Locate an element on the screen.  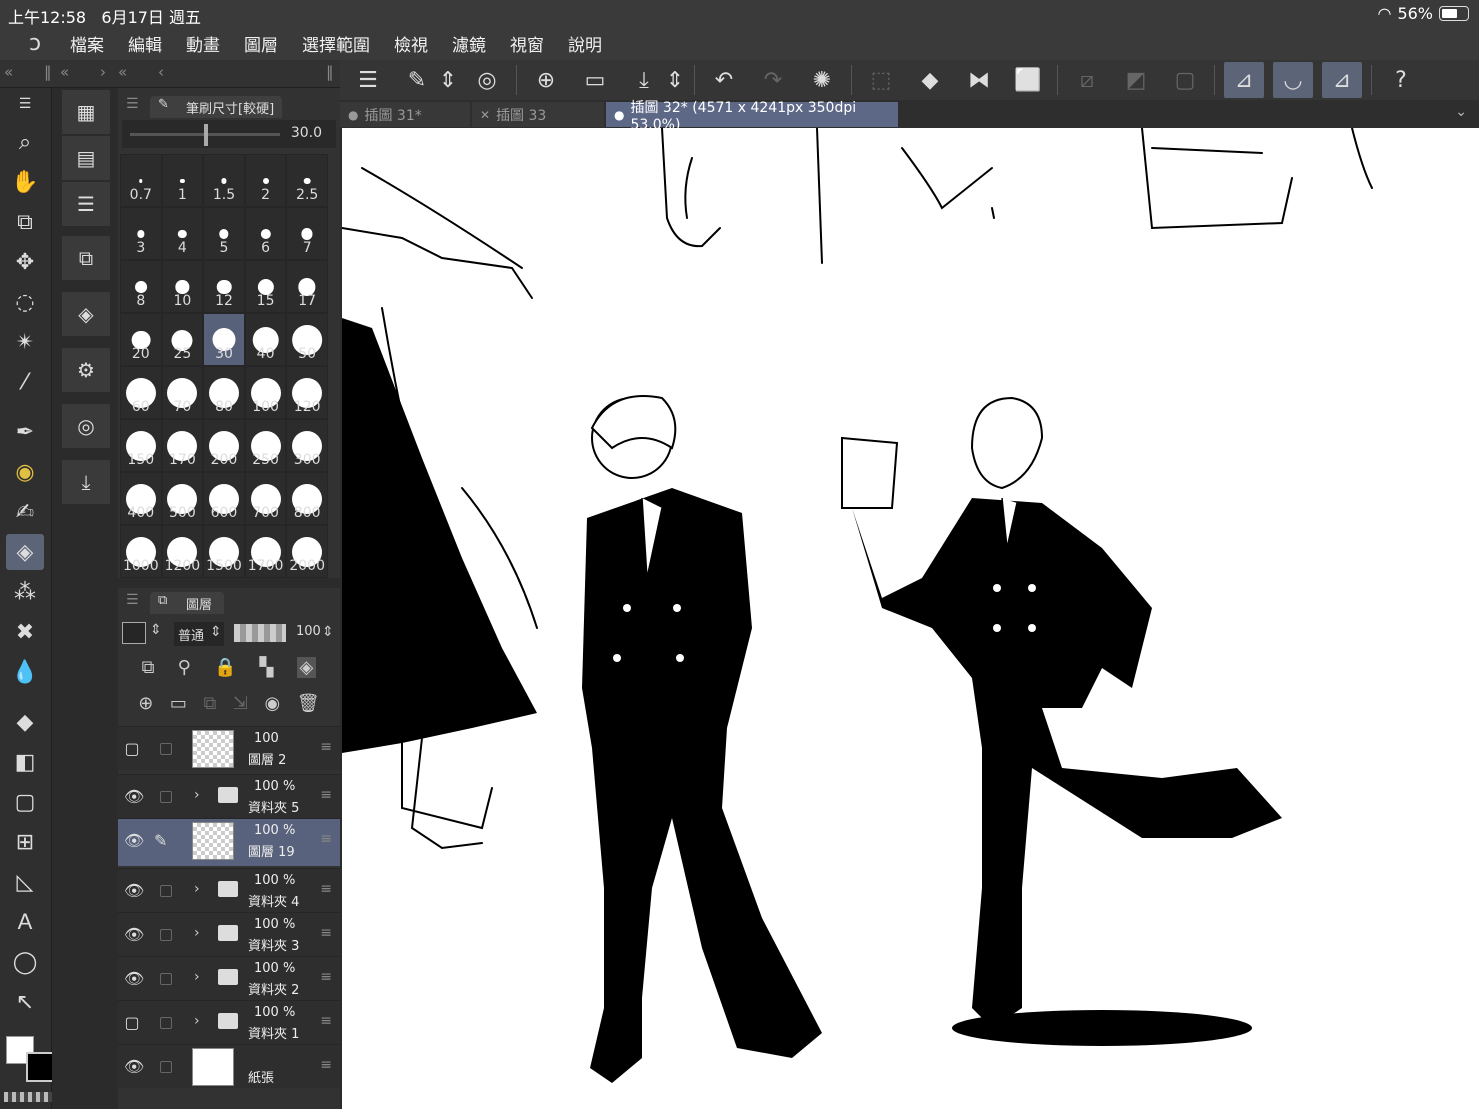
clip-icon: ⧉ is located at coordinates (148, 667).